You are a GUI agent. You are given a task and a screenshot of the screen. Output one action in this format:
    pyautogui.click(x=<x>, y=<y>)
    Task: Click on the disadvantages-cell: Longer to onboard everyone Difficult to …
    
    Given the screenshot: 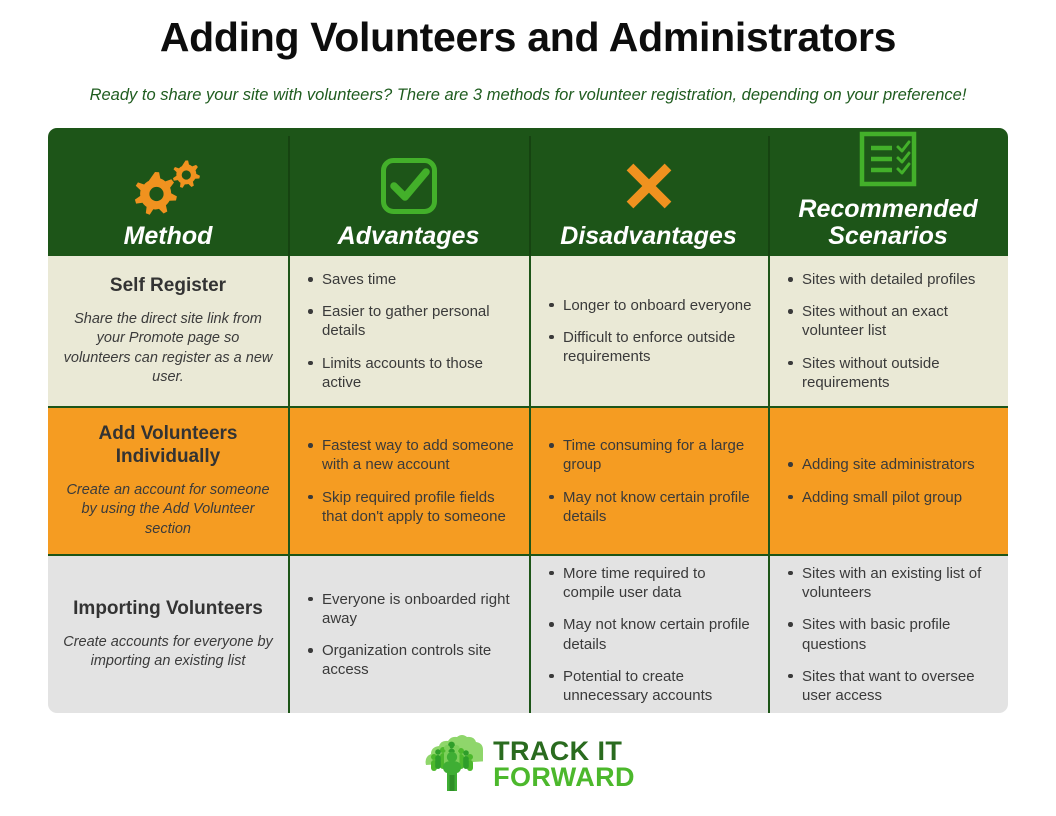 What is the action you would take?
    pyautogui.click(x=648, y=331)
    